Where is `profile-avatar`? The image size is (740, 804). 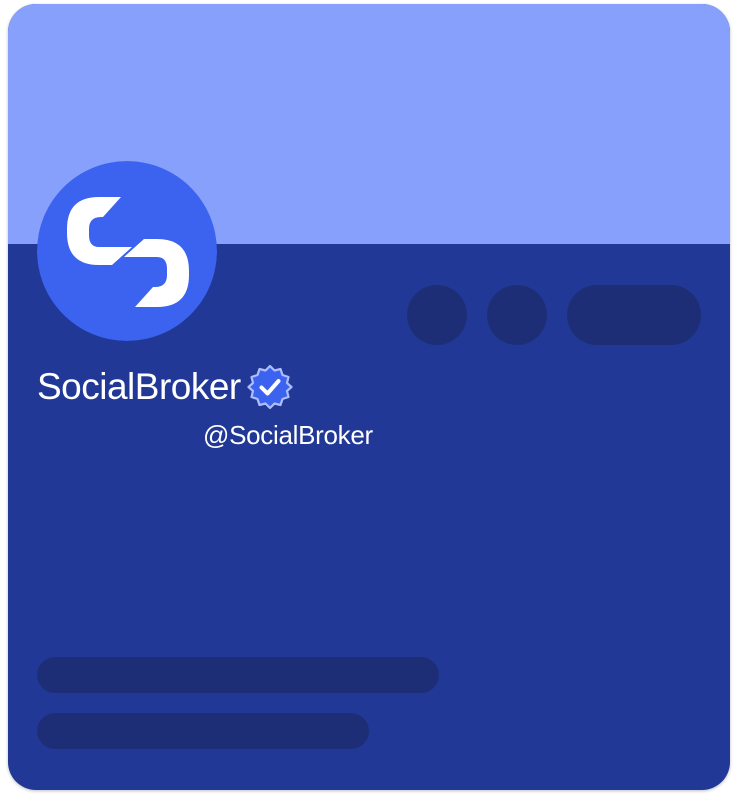
profile-avatar is located at coordinates (127, 251).